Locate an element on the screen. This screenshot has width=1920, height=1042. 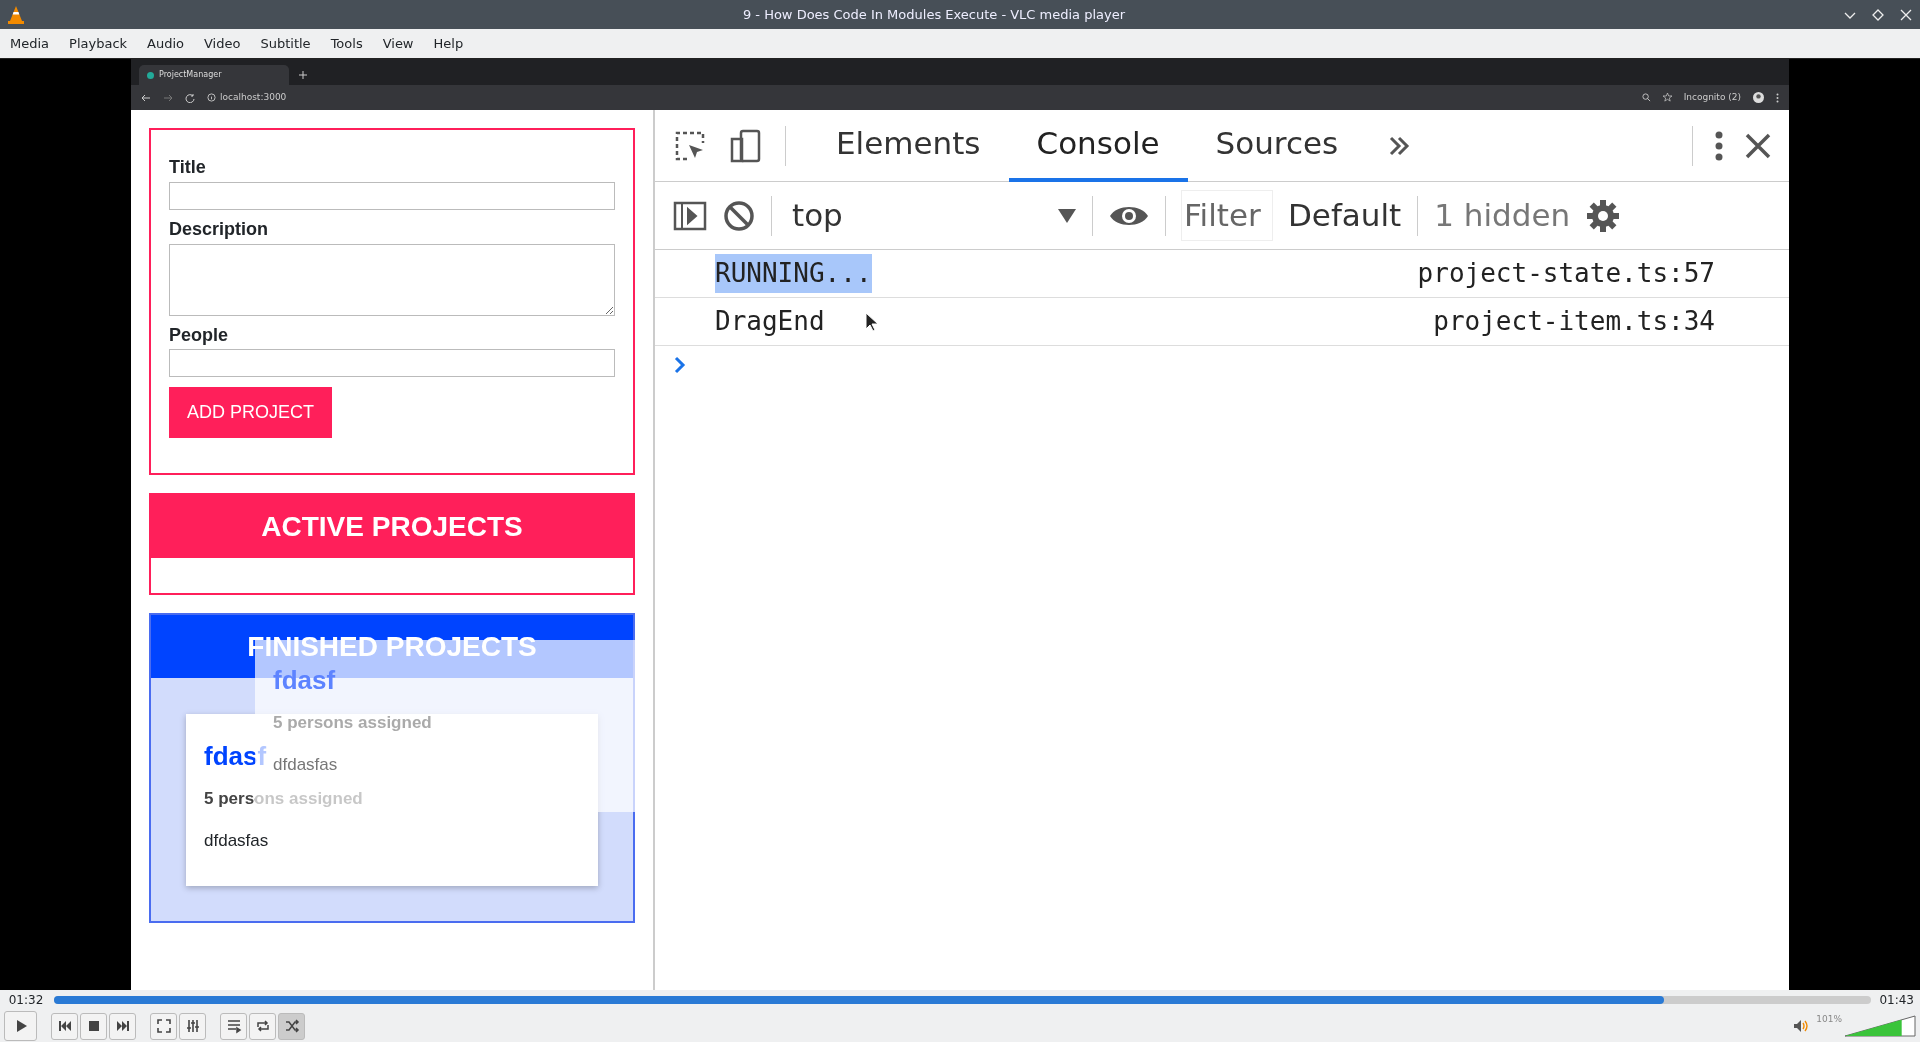
next-icon is located at coordinates (122, 1026).